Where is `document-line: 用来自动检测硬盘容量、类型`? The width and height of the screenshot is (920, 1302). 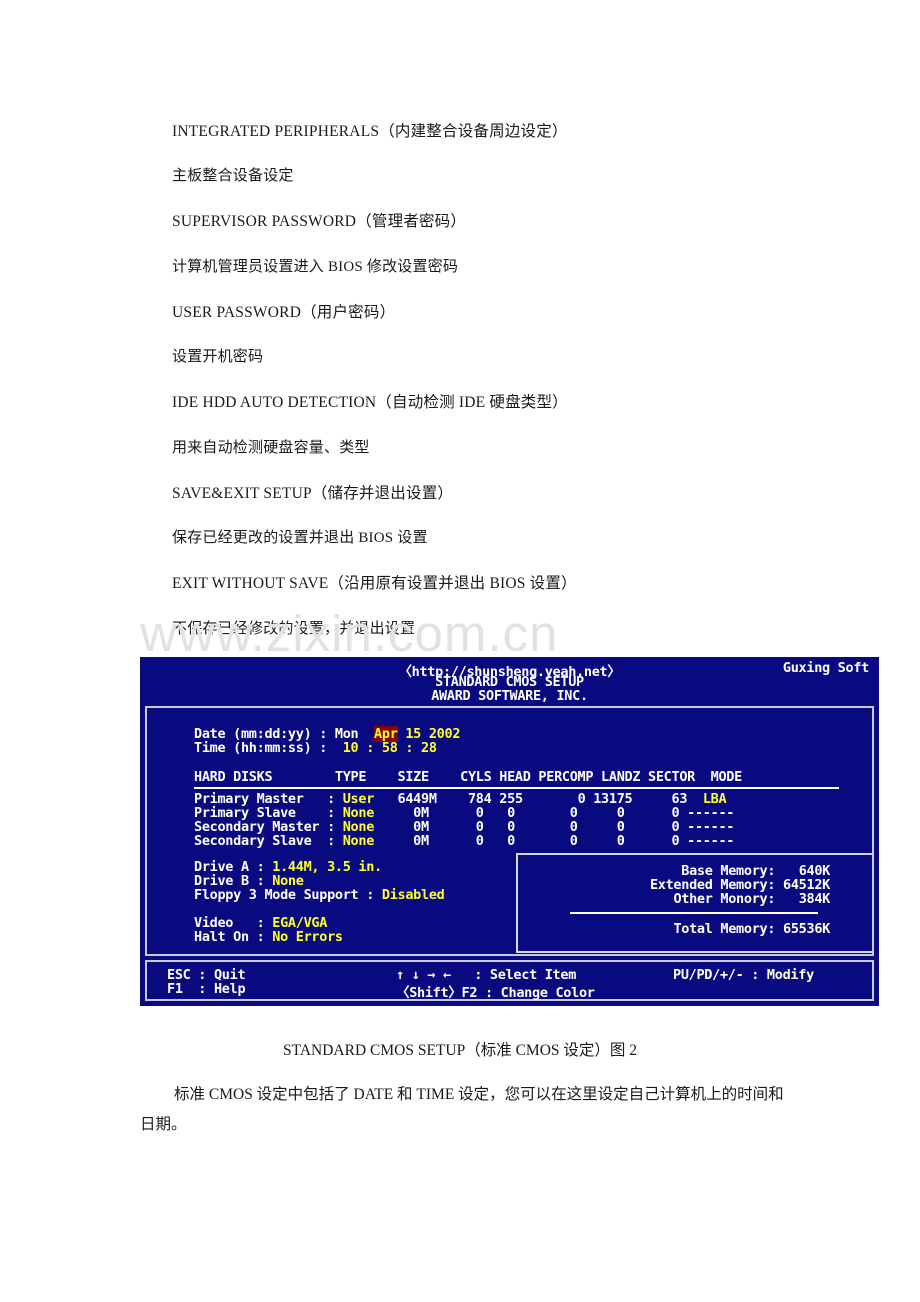 document-line: 用来自动检测硬盘容量、类型 is located at coordinates (271, 448).